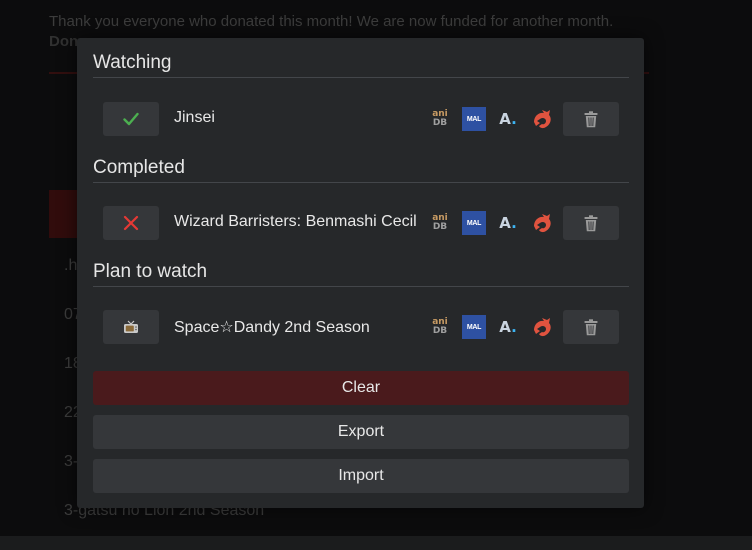 This screenshot has height=550, width=752. I want to click on anime-title: Wizard Barristers: Benmashi Cecil, so click(295, 221).